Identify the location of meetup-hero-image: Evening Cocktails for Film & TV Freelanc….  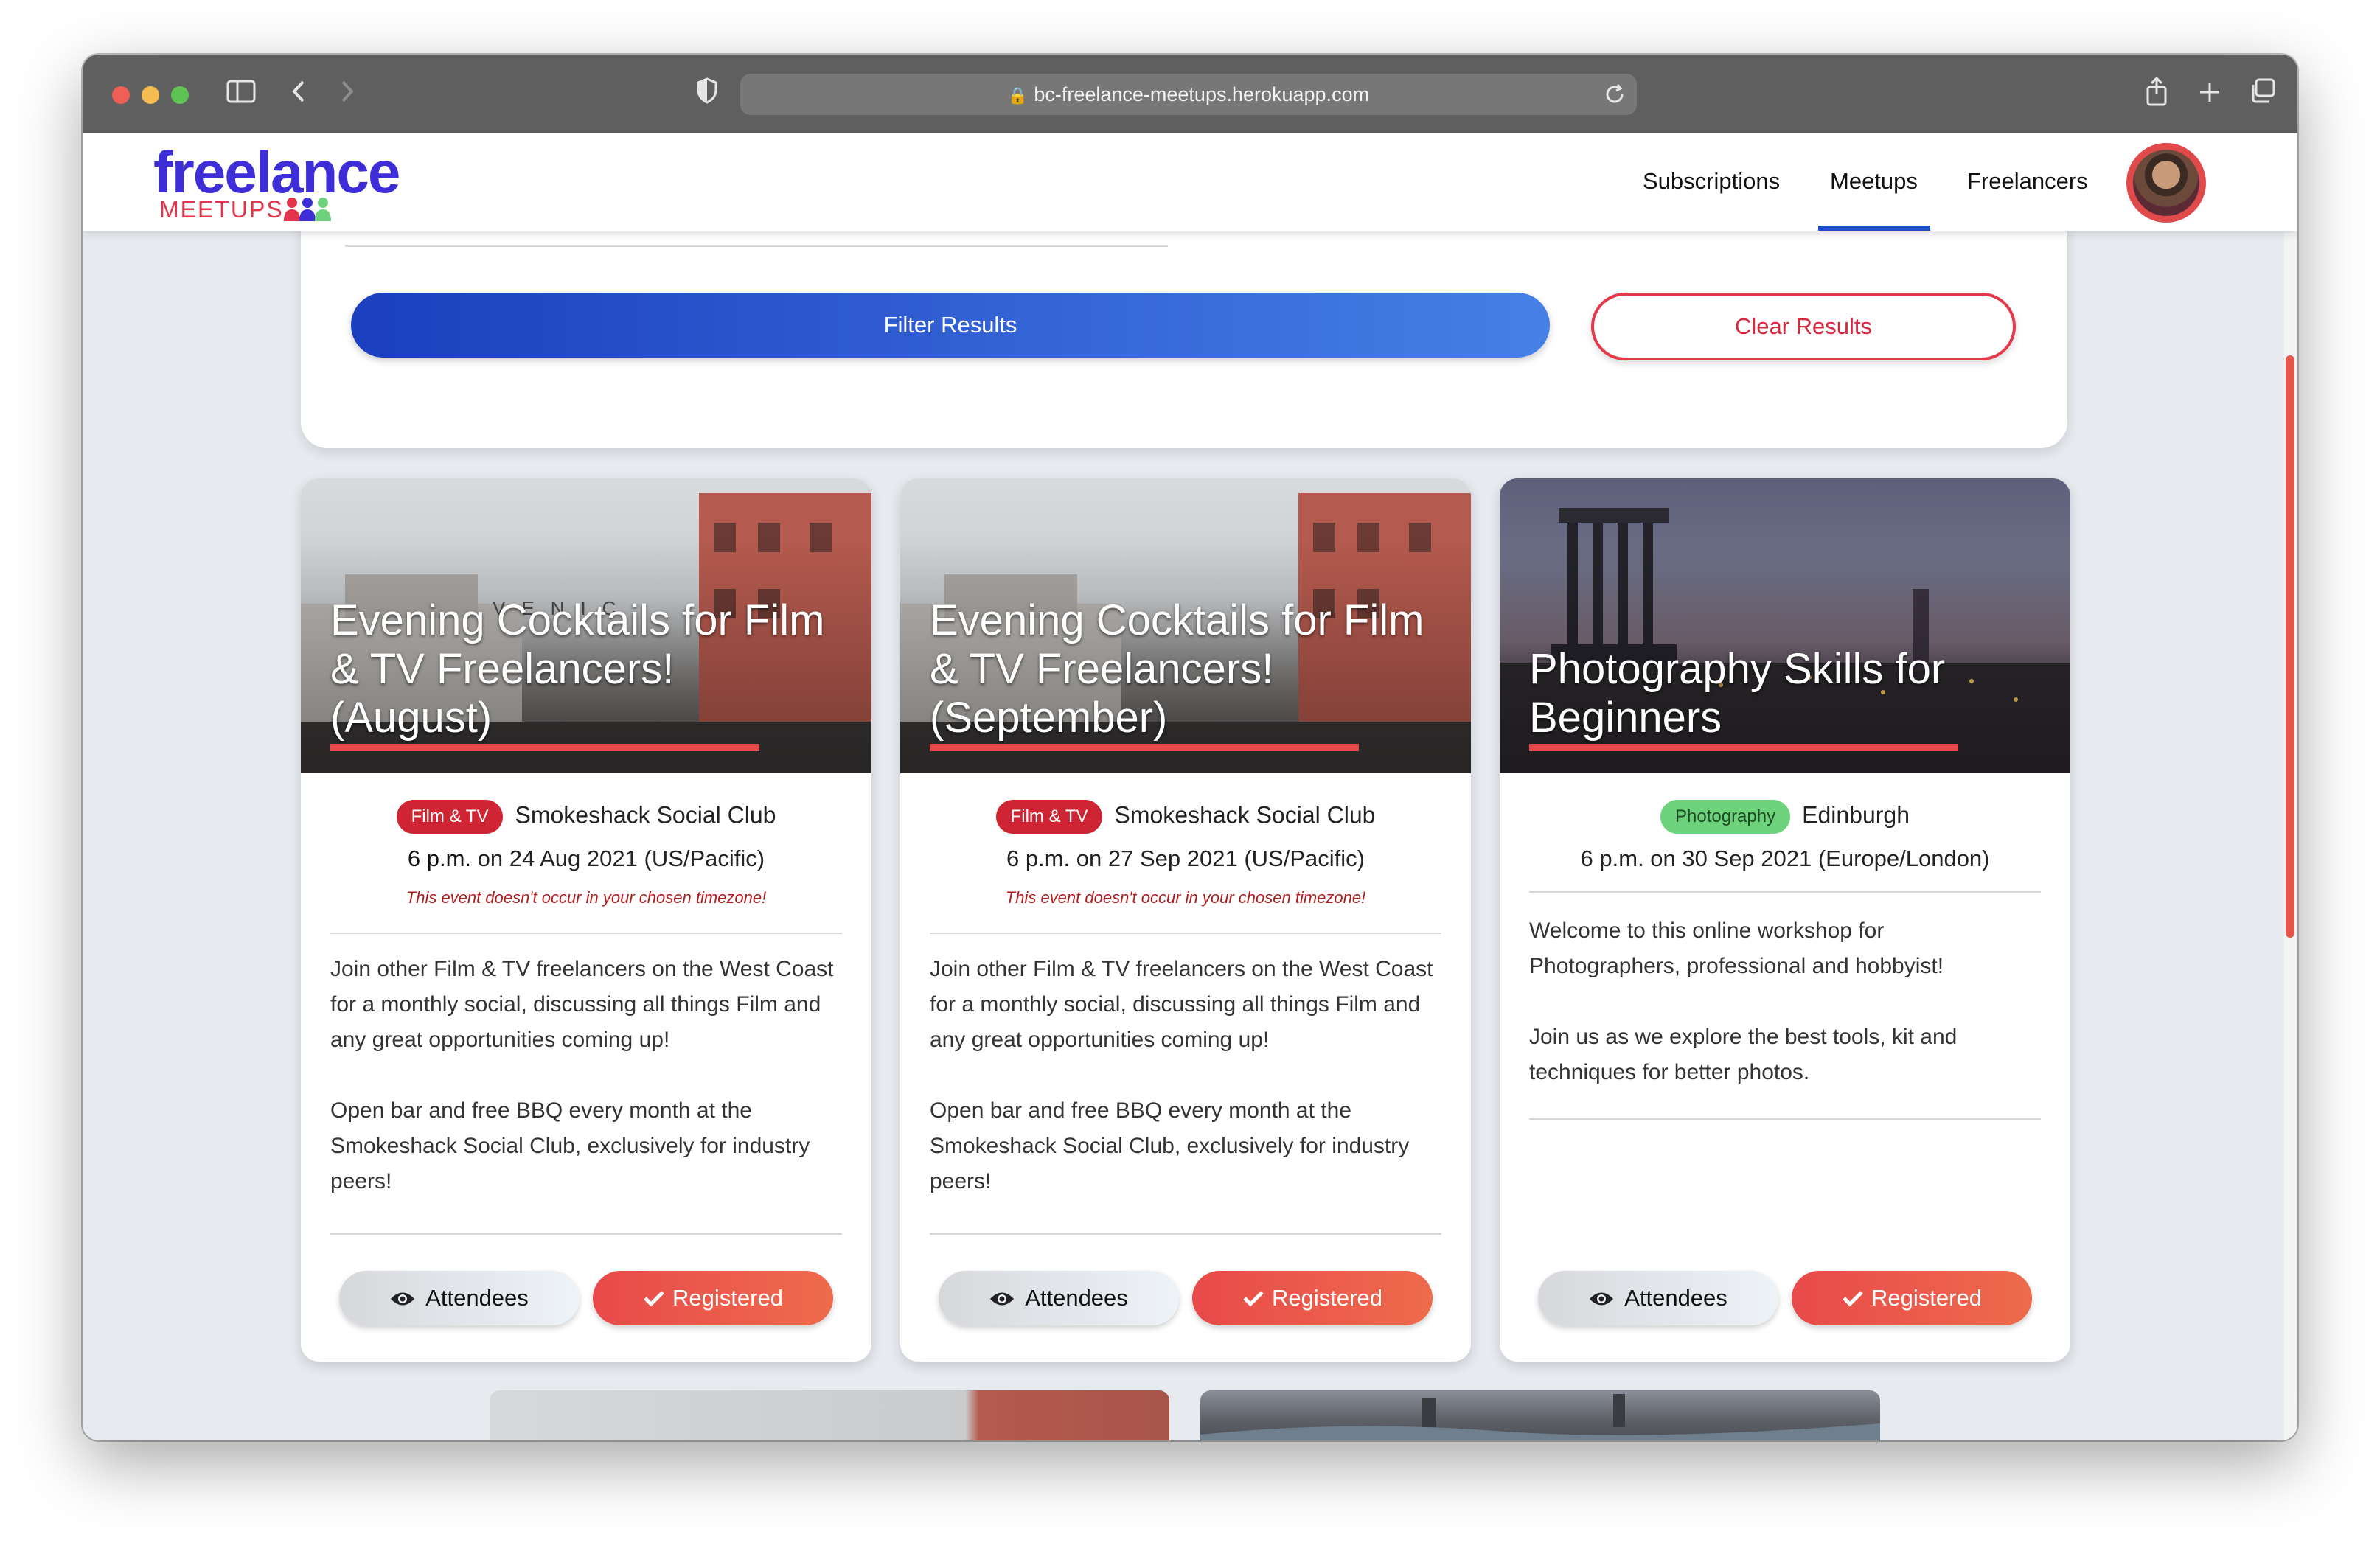
(1185, 625).